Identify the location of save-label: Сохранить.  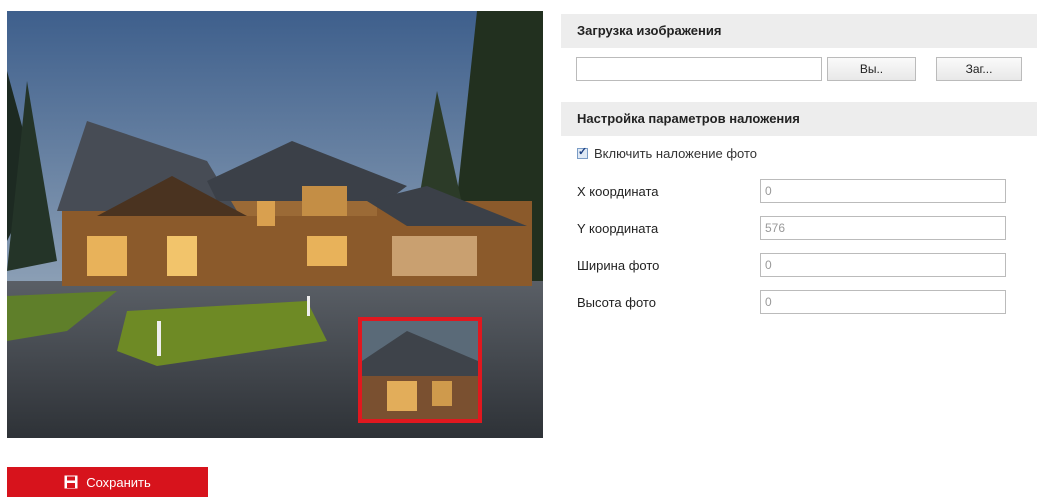
(118, 482).